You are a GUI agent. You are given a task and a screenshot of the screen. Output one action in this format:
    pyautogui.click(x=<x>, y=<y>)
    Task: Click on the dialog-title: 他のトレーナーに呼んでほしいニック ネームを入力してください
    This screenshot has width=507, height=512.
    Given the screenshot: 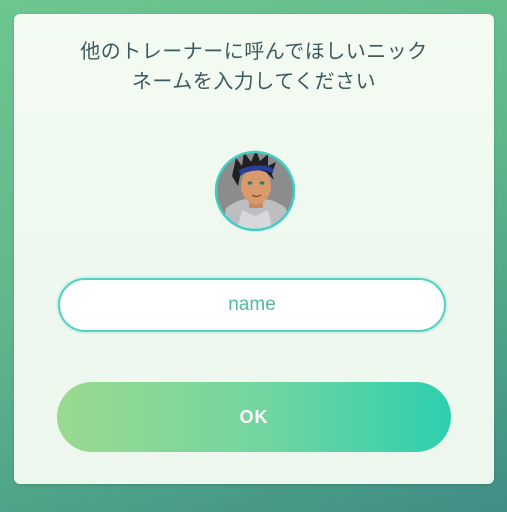 What is the action you would take?
    pyautogui.click(x=254, y=66)
    